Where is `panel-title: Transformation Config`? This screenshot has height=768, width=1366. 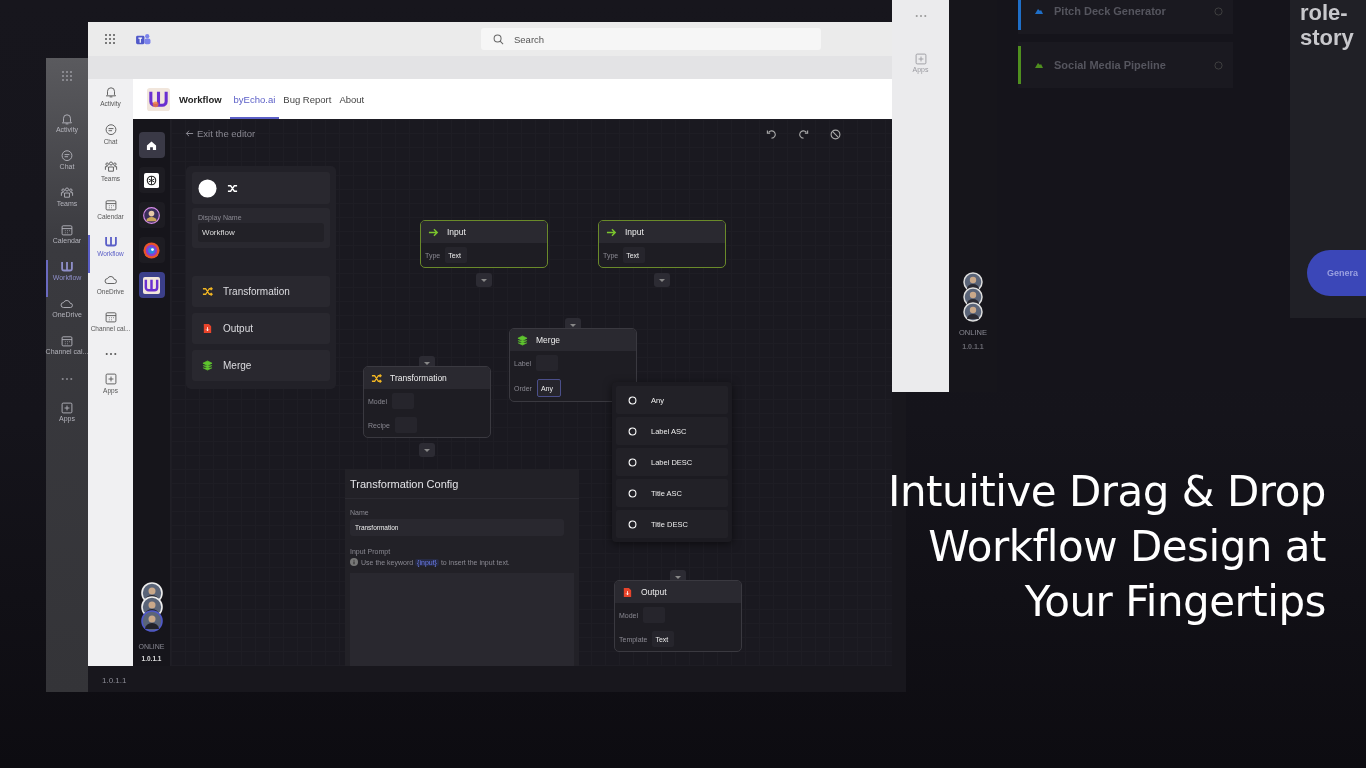
panel-title: Transformation Config is located at coordinates (404, 484).